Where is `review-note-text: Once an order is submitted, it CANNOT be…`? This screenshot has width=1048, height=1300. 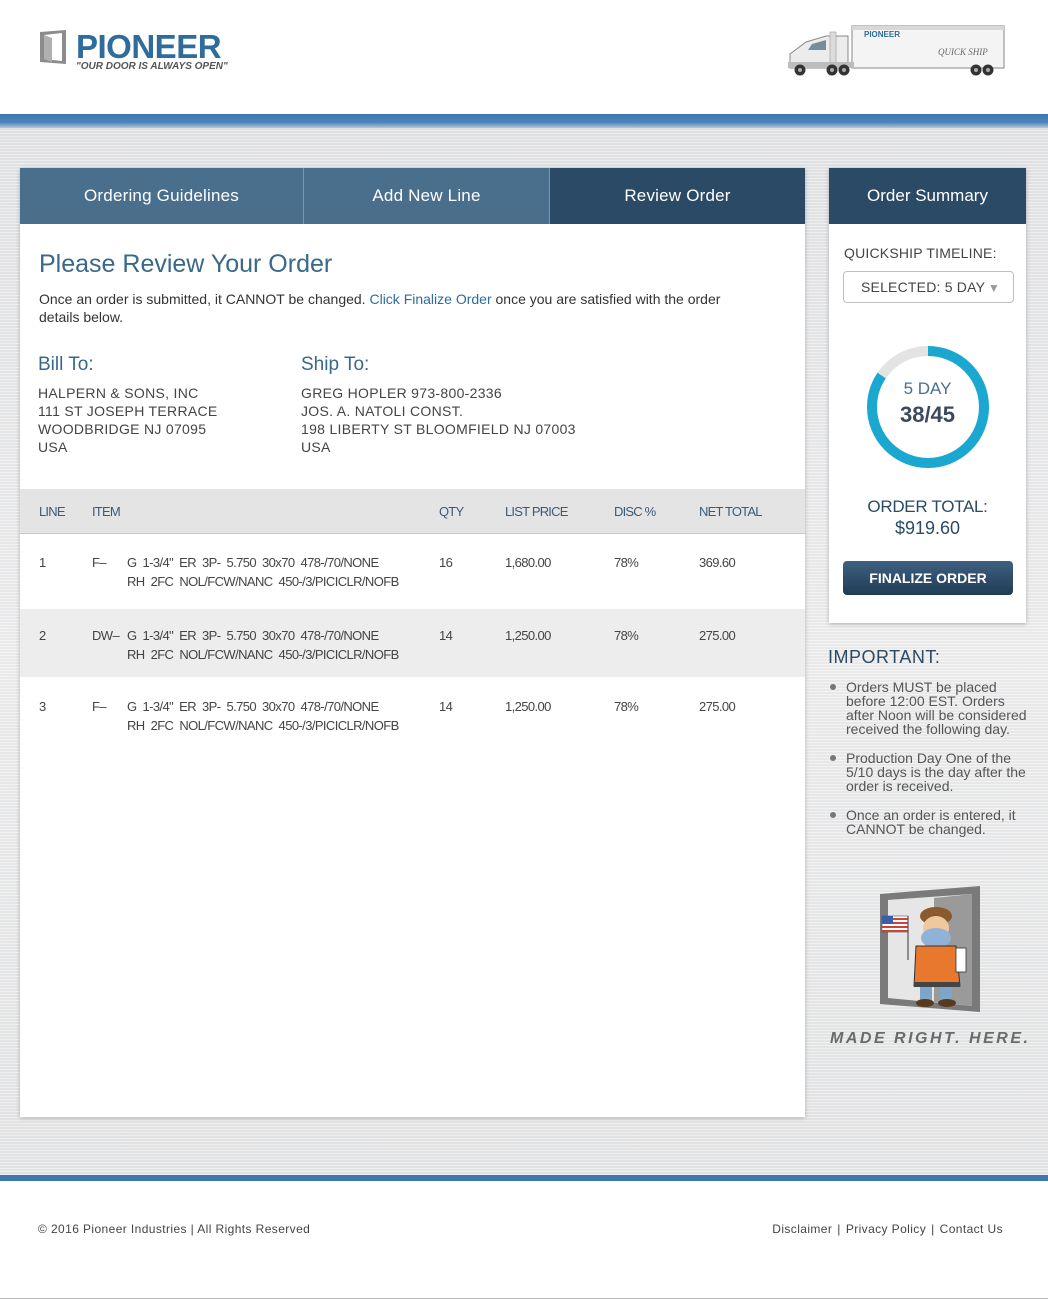 review-note-text: Once an order is submitted, it CANNOT be… is located at coordinates (204, 299).